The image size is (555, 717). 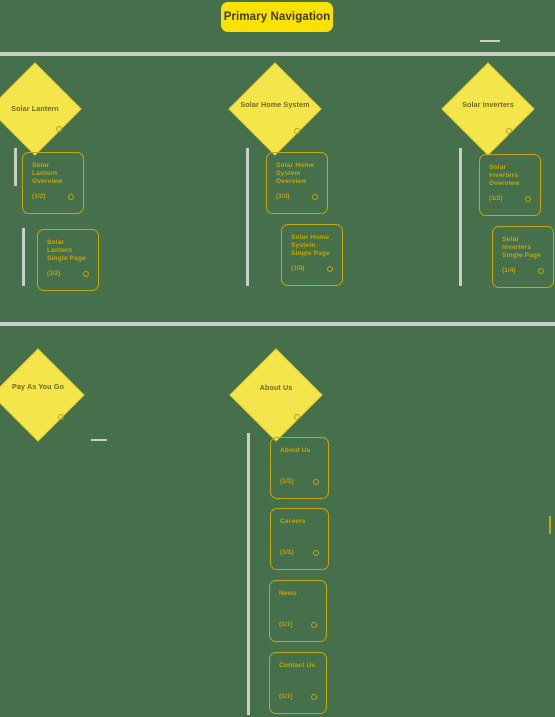 I want to click on node-pay-as-you-go-dot-icon, so click(x=61, y=417).